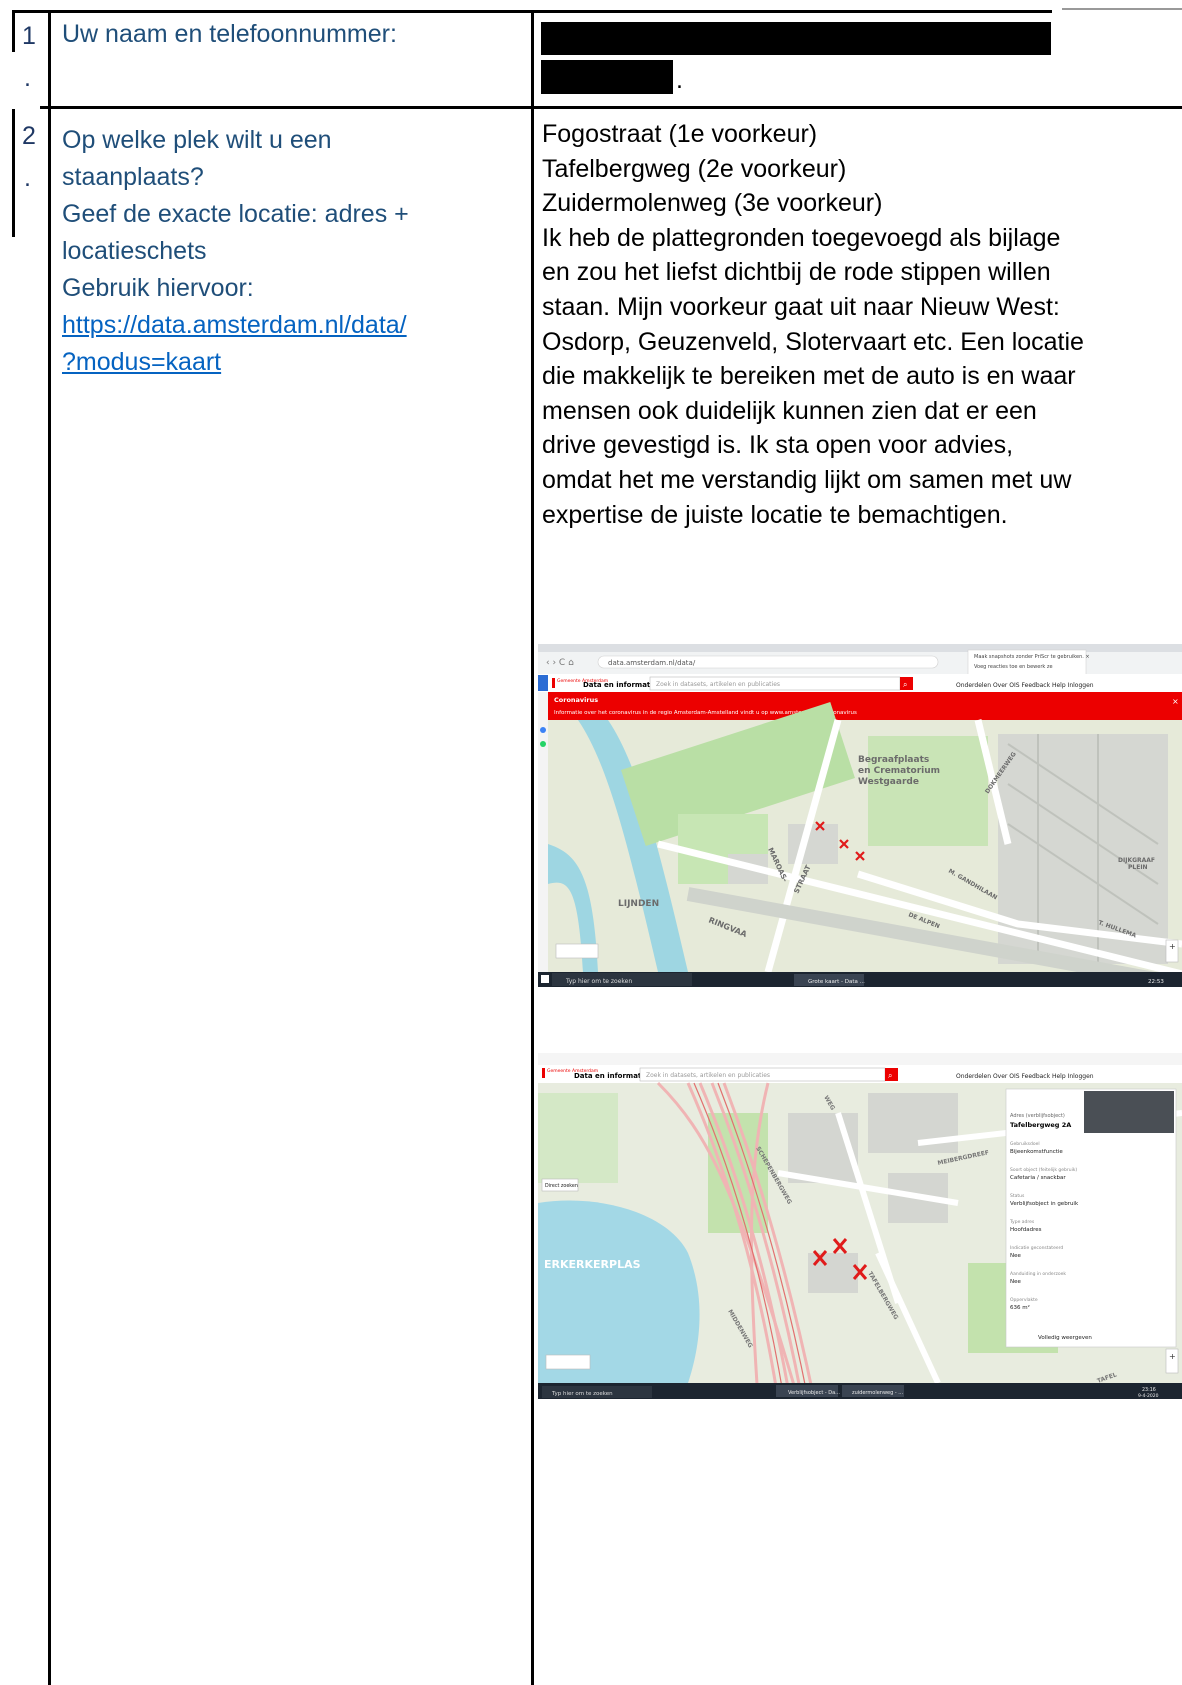 The width and height of the screenshot is (1182, 1685). What do you see at coordinates (532, 847) in the screenshot?
I see `answer-column-border` at bounding box center [532, 847].